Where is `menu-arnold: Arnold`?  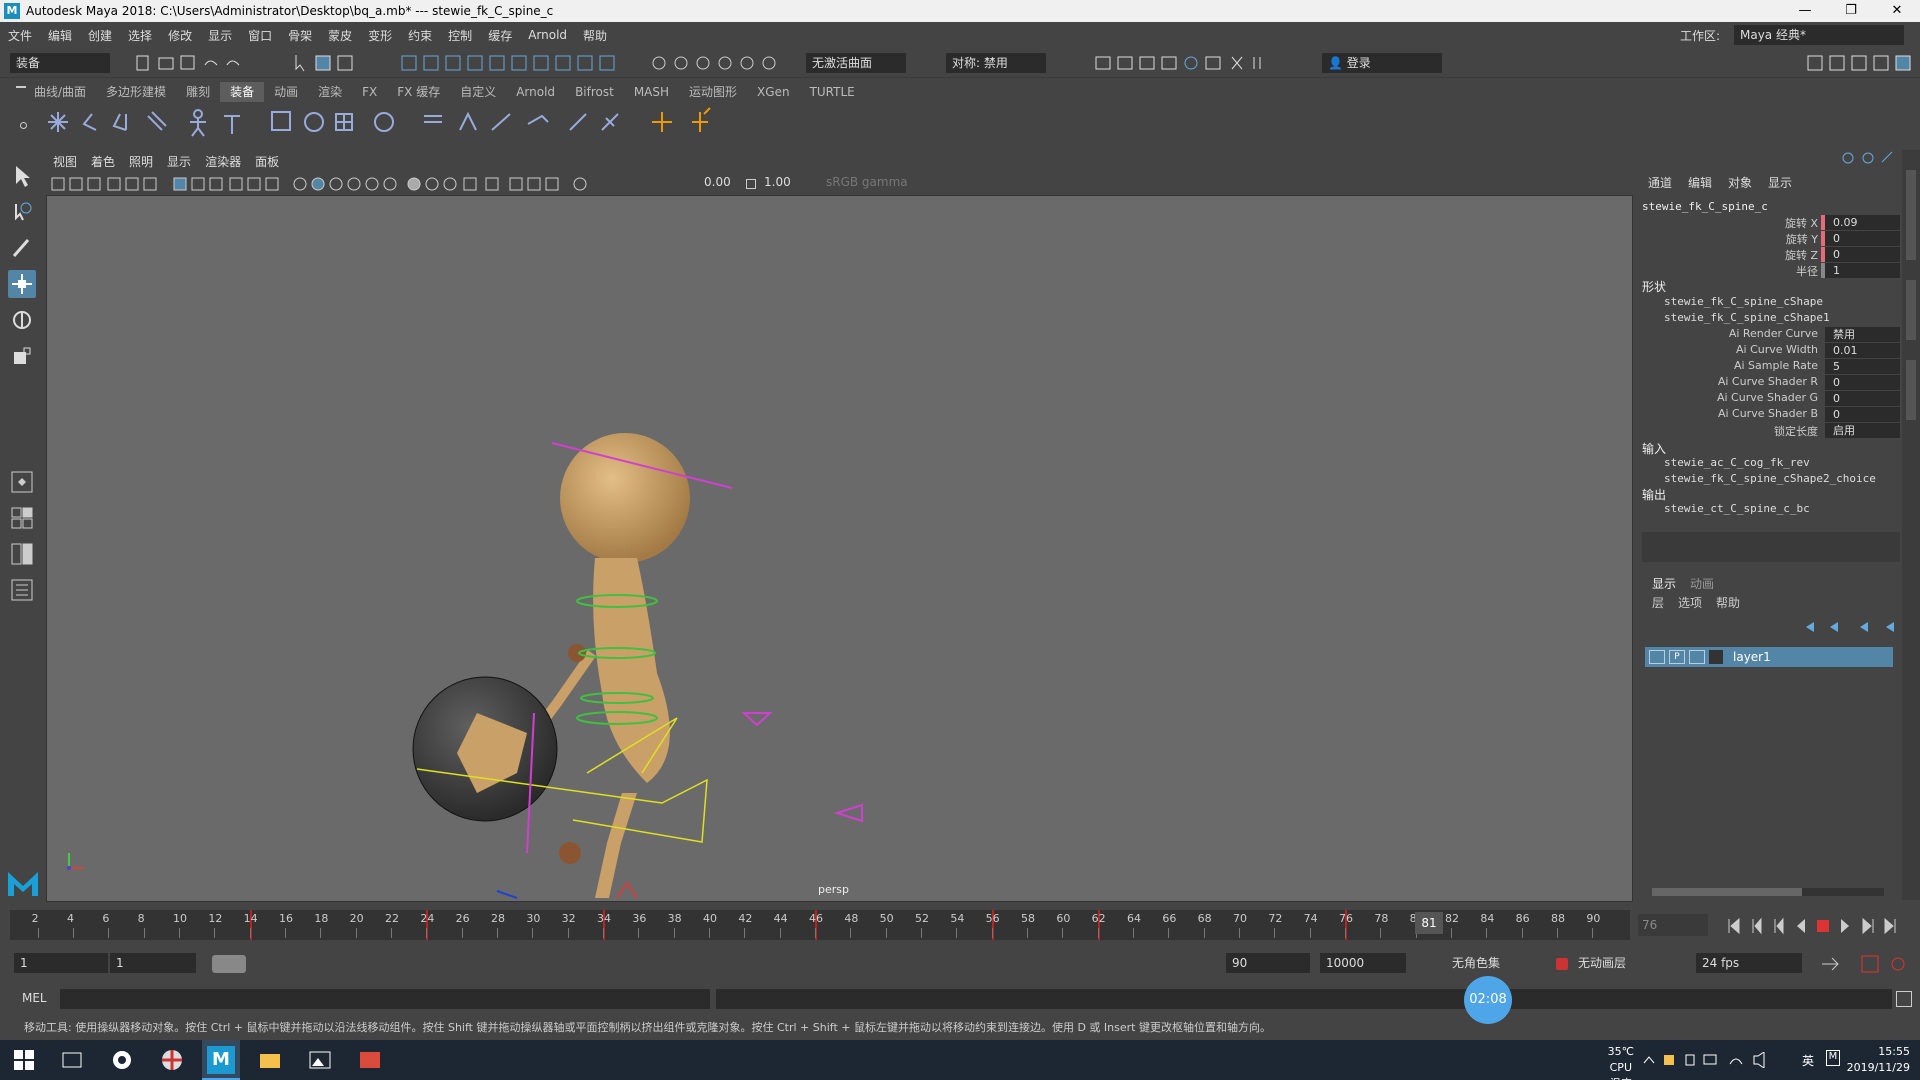 menu-arnold: Arnold is located at coordinates (547, 35).